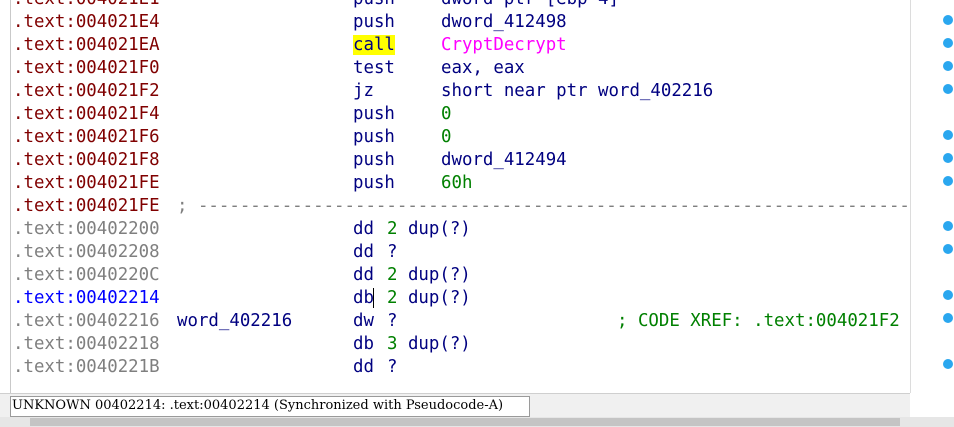 The width and height of the screenshot is (954, 427). Describe the element at coordinates (86, 114) in the screenshot. I see `address-label: .text:004021F4` at that location.